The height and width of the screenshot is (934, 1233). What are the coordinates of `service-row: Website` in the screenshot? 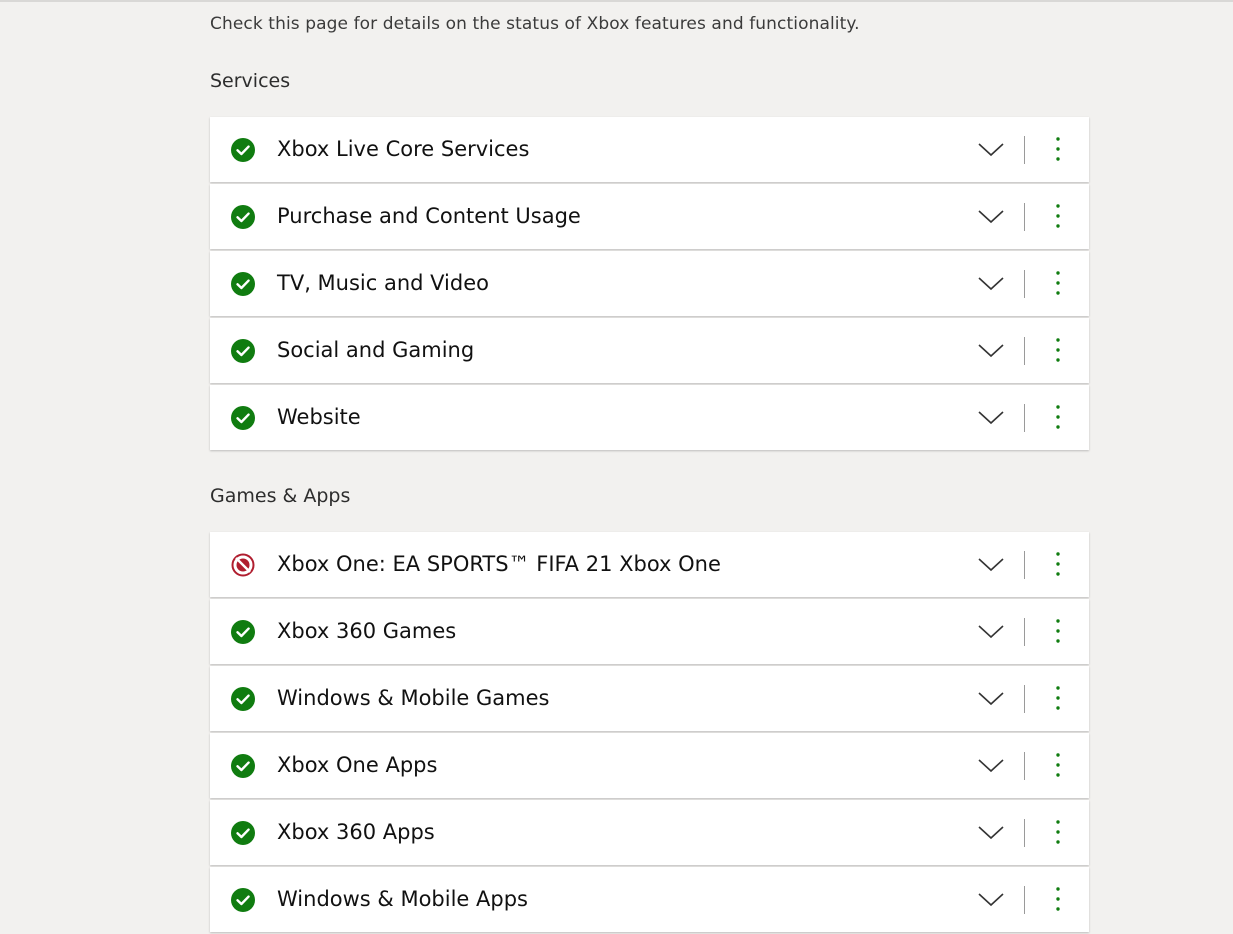 It's located at (649, 417).